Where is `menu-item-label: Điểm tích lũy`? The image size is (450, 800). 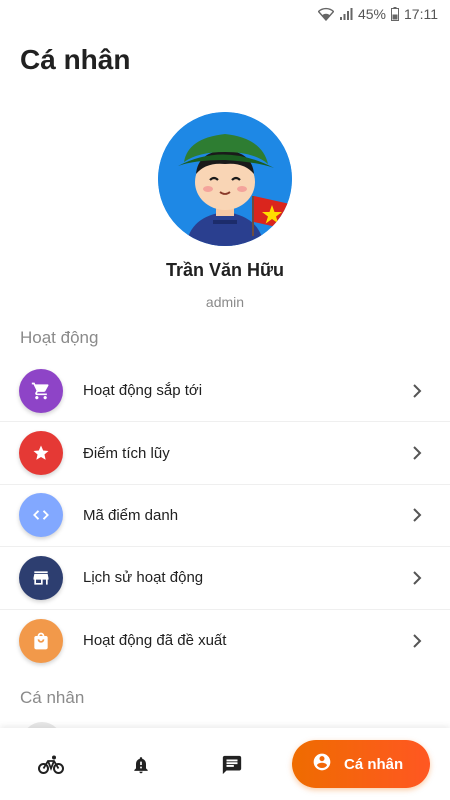
menu-item-label: Điểm tích lũy is located at coordinates (126, 453).